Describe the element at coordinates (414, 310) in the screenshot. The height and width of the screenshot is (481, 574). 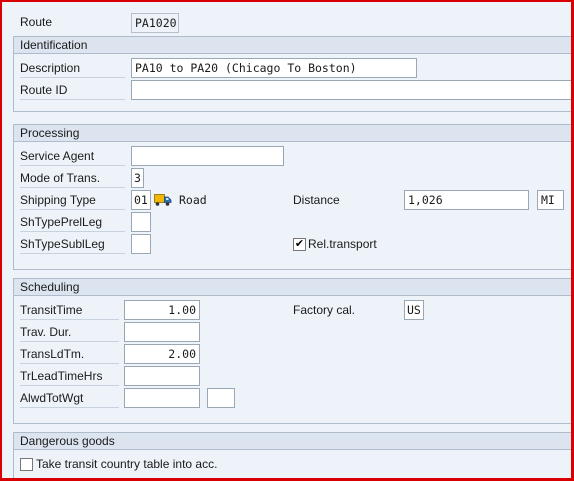
I see `factory-cal-field: US` at that location.